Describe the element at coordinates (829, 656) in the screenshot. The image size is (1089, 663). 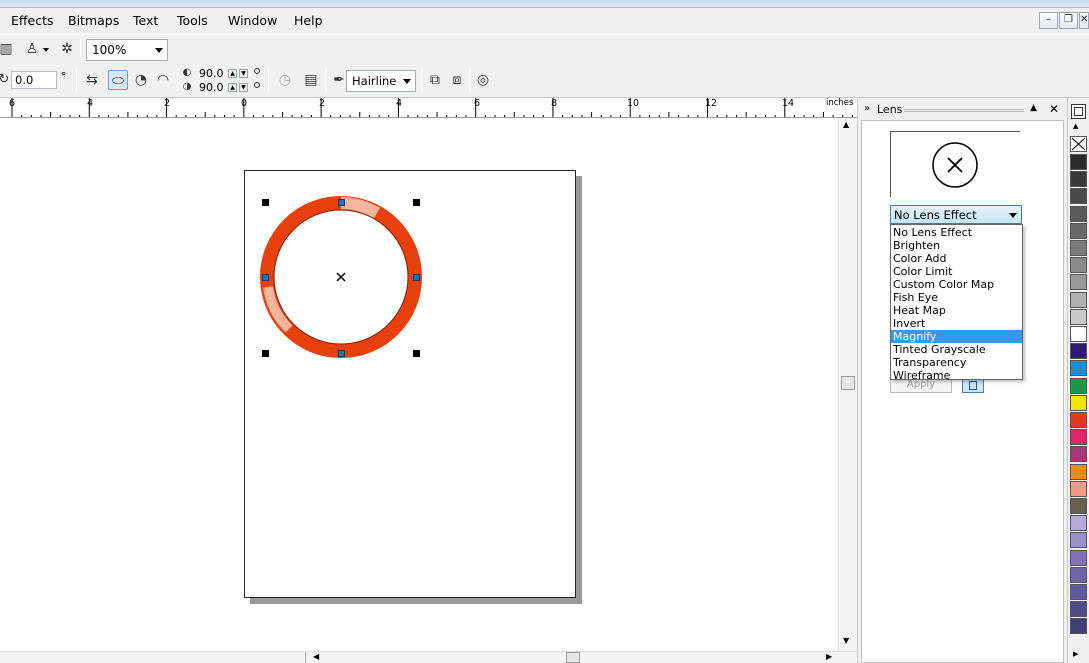
I see `scroll-right-icon: ▶` at that location.